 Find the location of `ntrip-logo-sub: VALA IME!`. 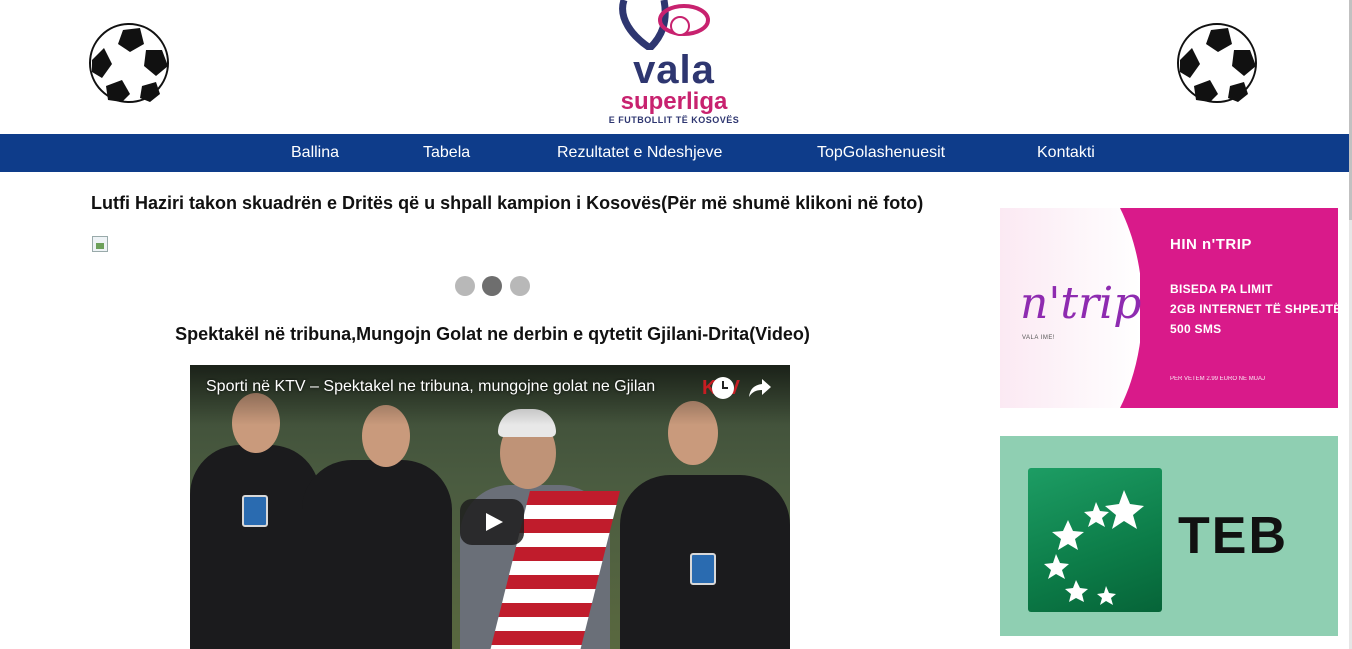

ntrip-logo-sub: VALA IME! is located at coordinates (1039, 338).